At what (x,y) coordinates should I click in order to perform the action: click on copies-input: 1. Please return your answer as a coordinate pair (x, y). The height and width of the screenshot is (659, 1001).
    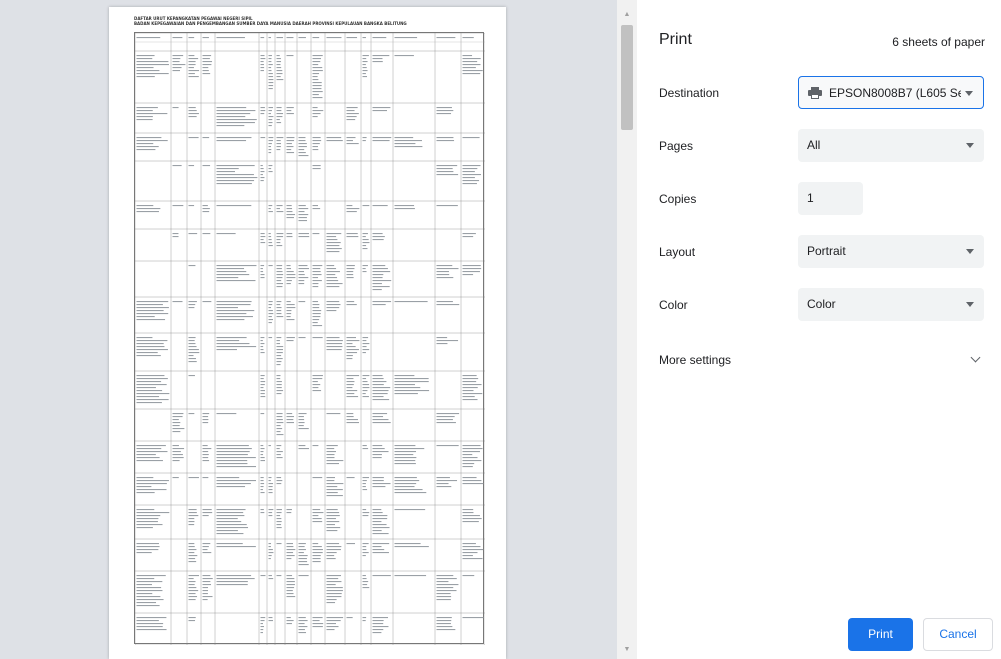
    Looking at the image, I should click on (830, 198).